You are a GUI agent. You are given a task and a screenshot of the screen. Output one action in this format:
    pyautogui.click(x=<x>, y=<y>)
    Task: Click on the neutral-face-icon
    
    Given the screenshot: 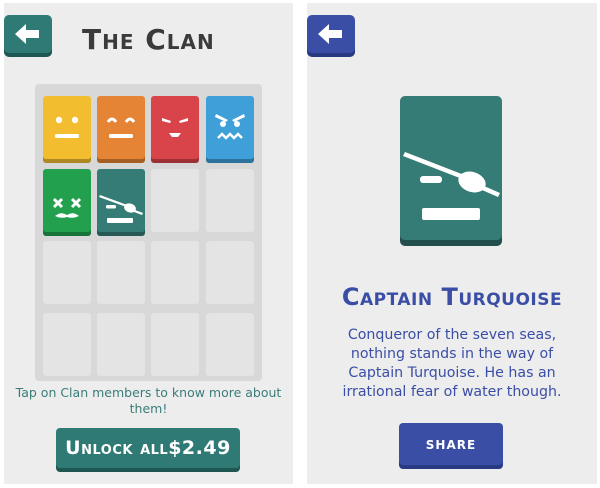 What is the action you would take?
    pyautogui.click(x=67, y=127)
    